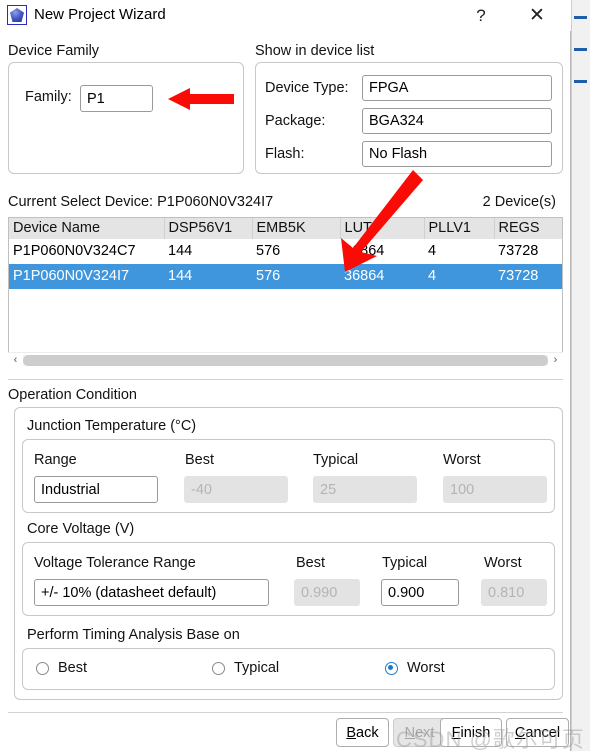 The image size is (590, 751). I want to click on cv-worst-label: Worst, so click(503, 563).